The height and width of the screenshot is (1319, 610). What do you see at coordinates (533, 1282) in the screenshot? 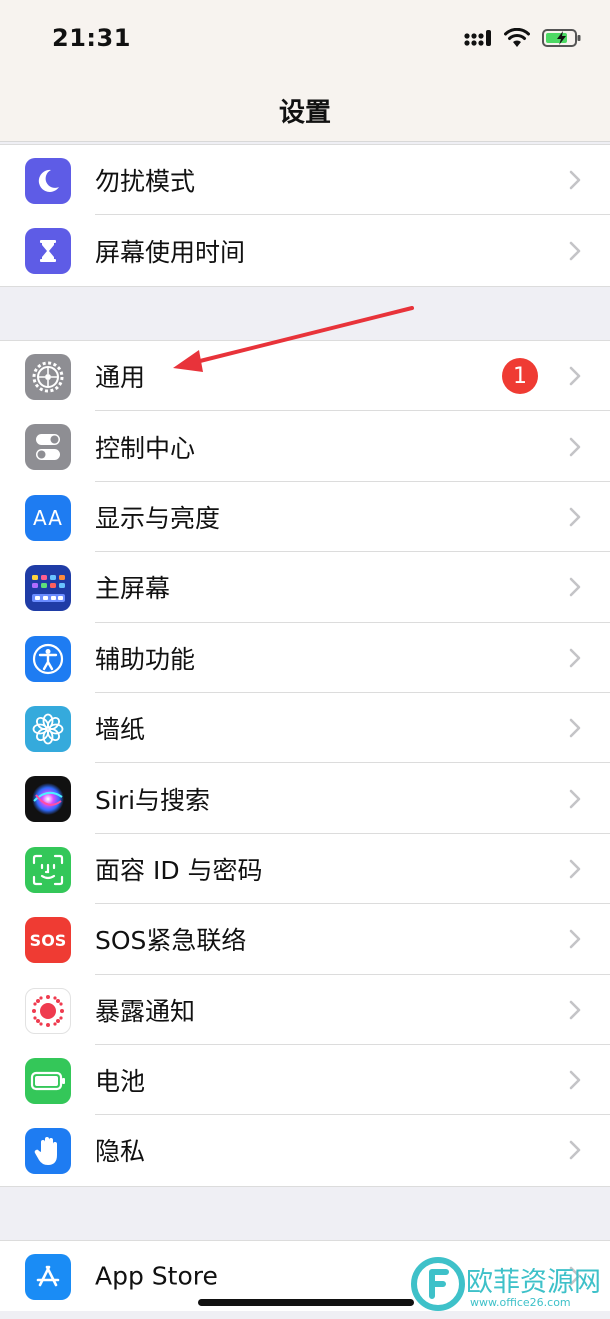
I see `watermark-name: 欧菲资源网` at bounding box center [533, 1282].